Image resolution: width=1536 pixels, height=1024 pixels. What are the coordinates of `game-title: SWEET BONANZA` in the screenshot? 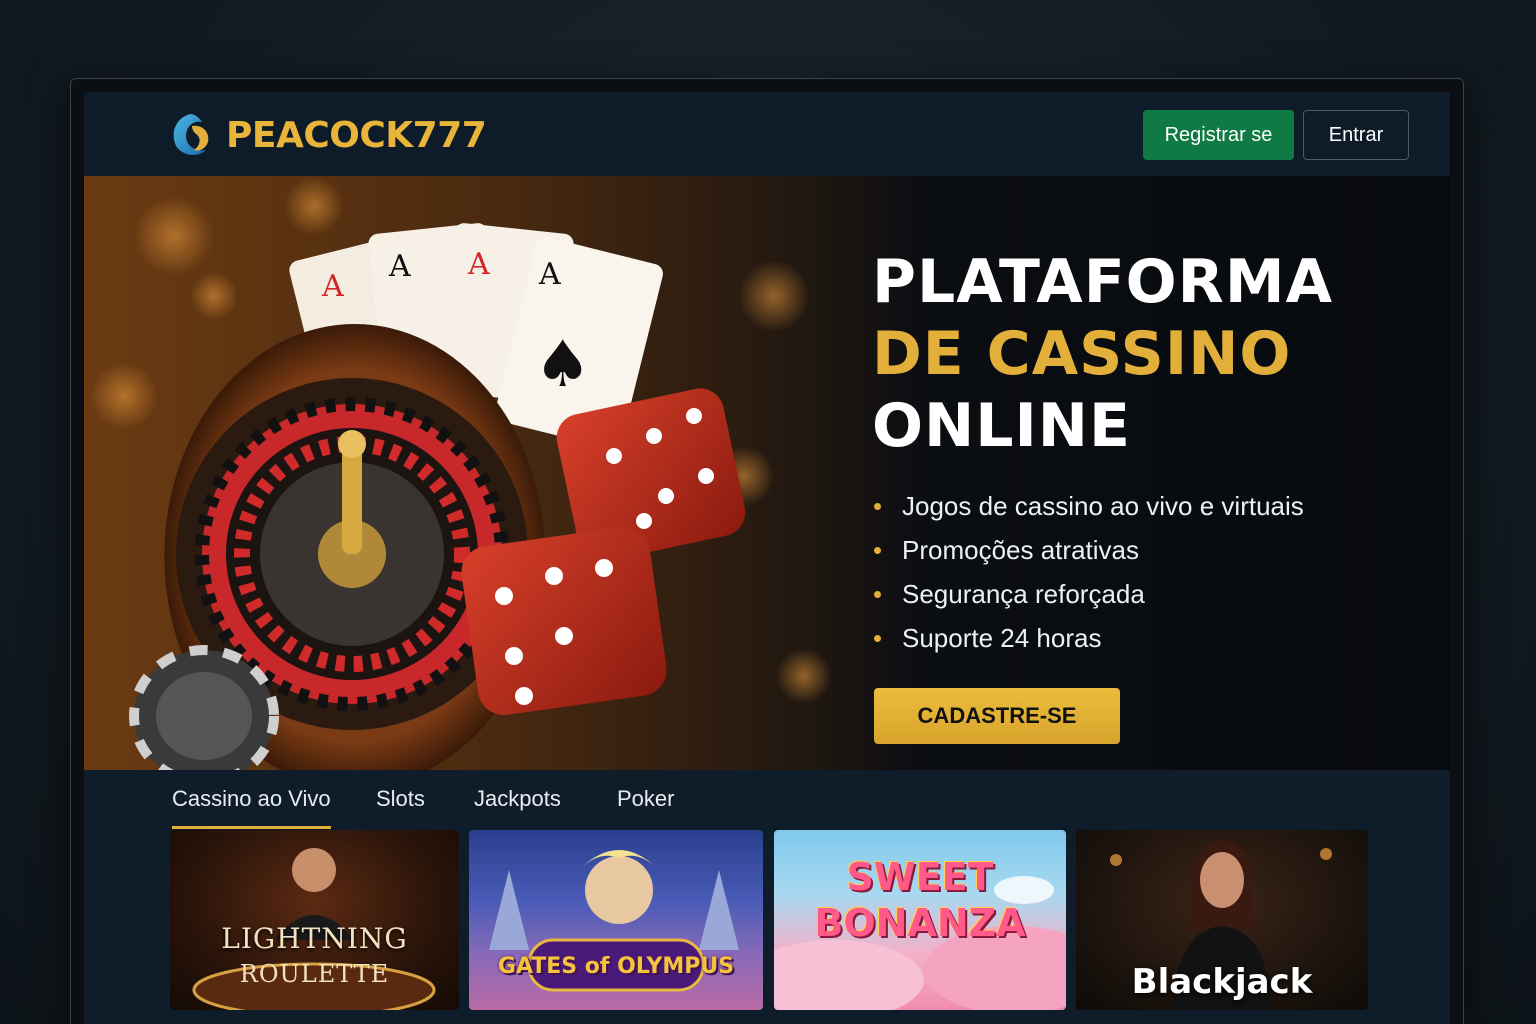 It's located at (920, 900).